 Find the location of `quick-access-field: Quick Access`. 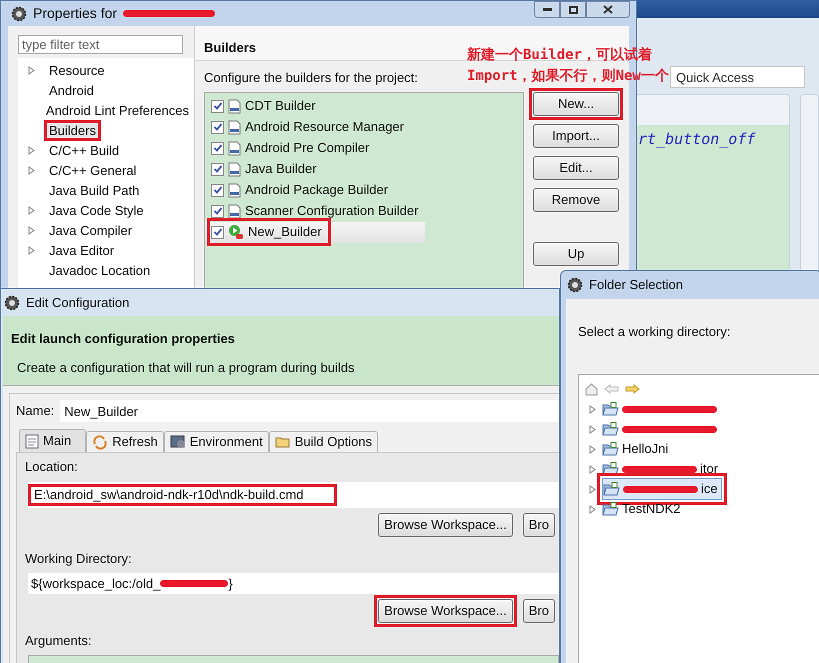

quick-access-field: Quick Access is located at coordinates (737, 77).